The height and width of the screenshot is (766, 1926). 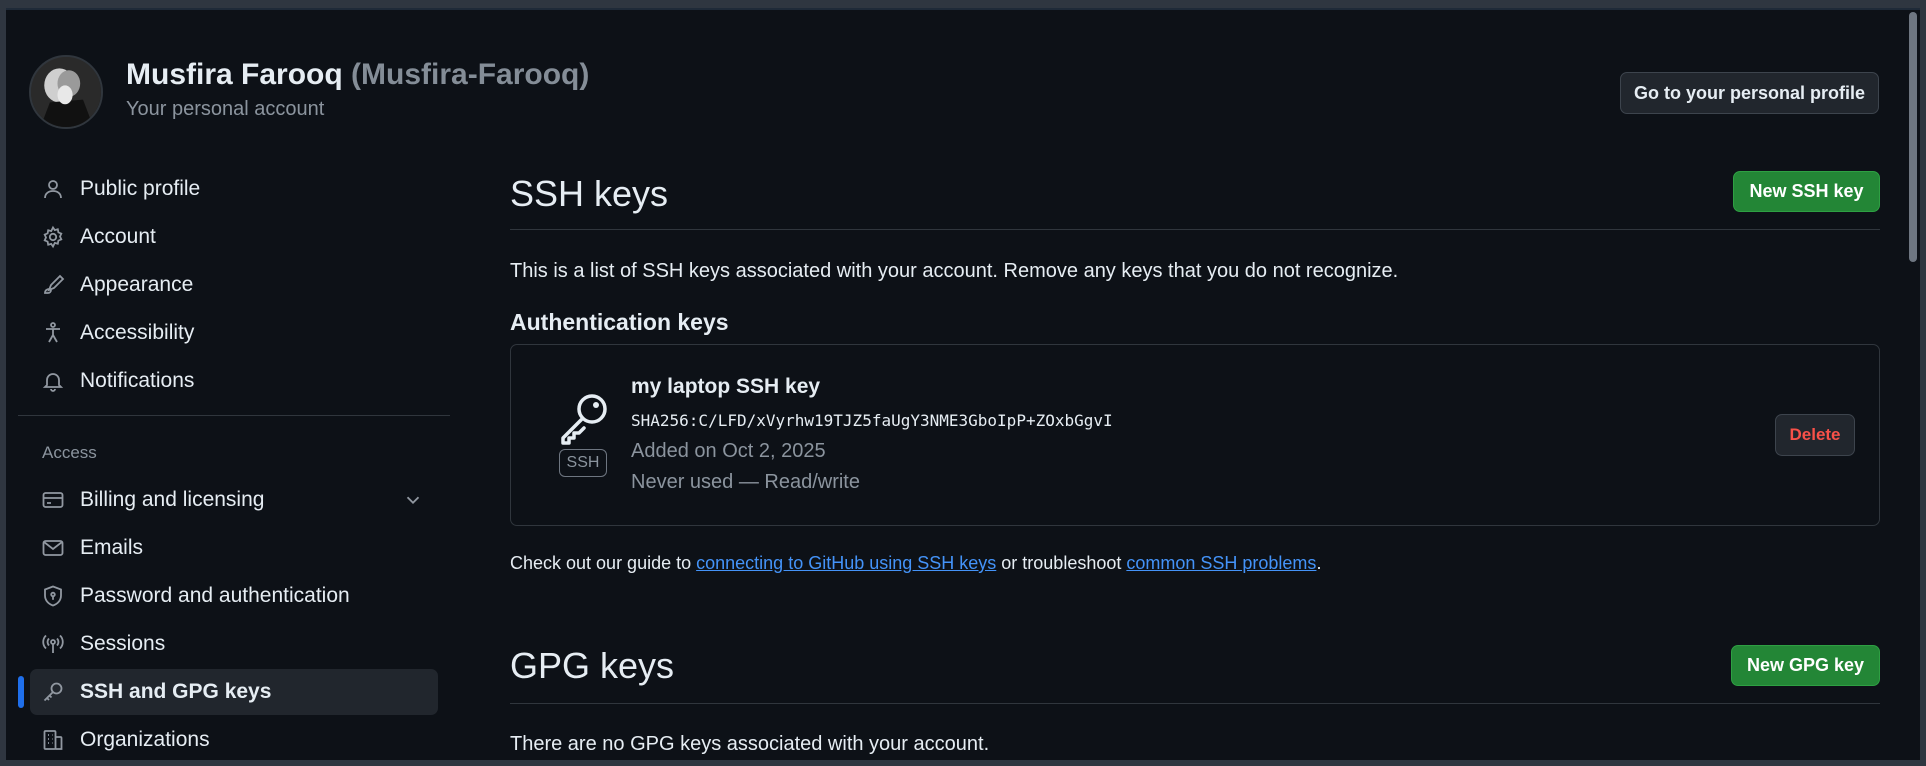 I want to click on scrollbar-thumb, so click(x=1913, y=137).